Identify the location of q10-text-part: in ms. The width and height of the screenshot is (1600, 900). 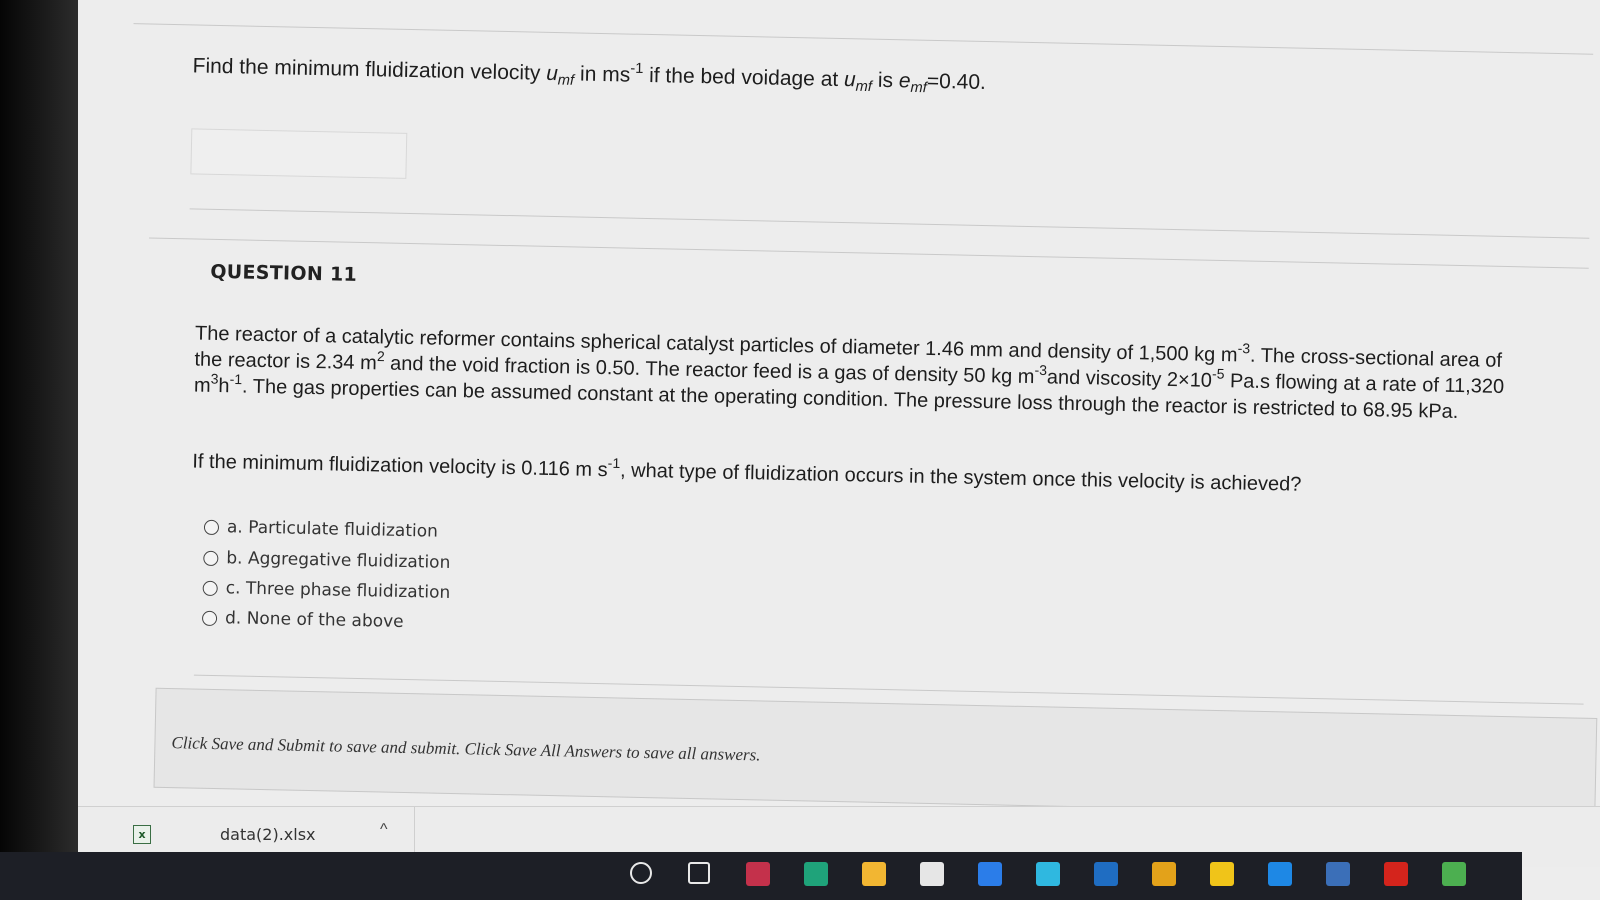
(602, 74).